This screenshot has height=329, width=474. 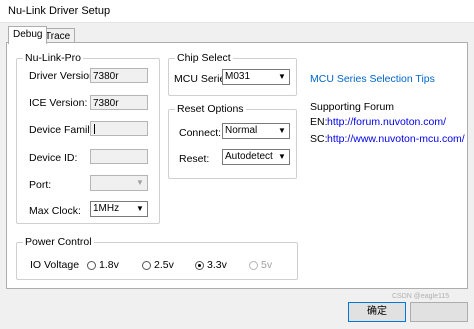 What do you see at coordinates (439, 312) in the screenshot?
I see `cancel-button` at bounding box center [439, 312].